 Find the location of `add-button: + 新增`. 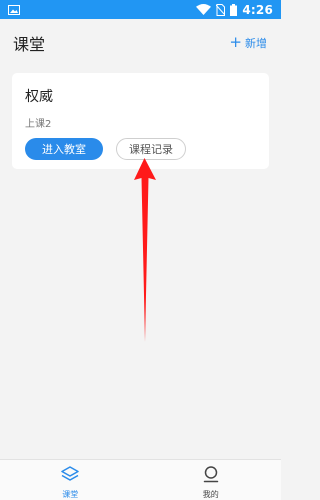

add-button: + 新增 is located at coordinates (248, 43).